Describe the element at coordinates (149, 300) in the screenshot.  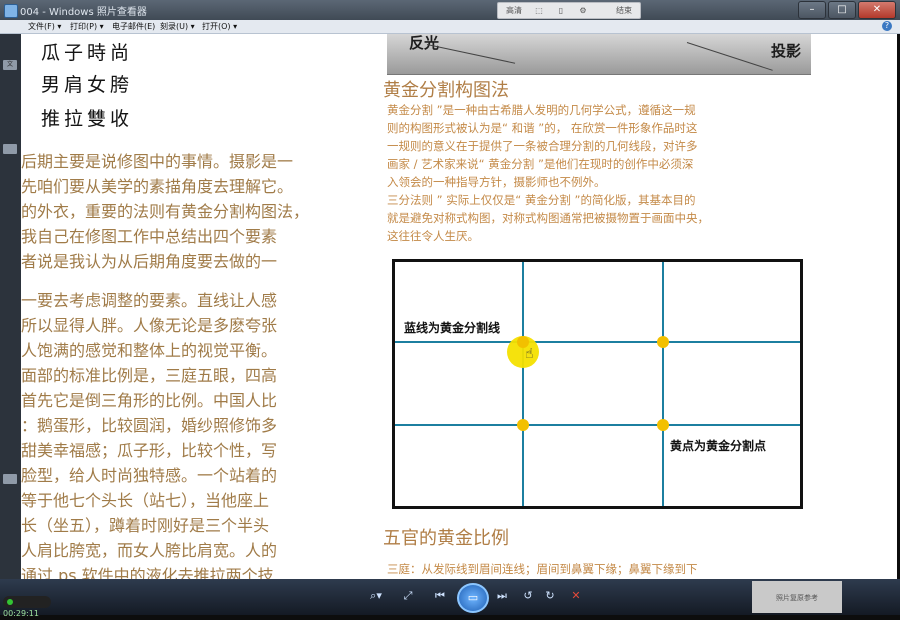
I see `left-text-line: 一要去考虑调整的要素。直线让人感` at that location.